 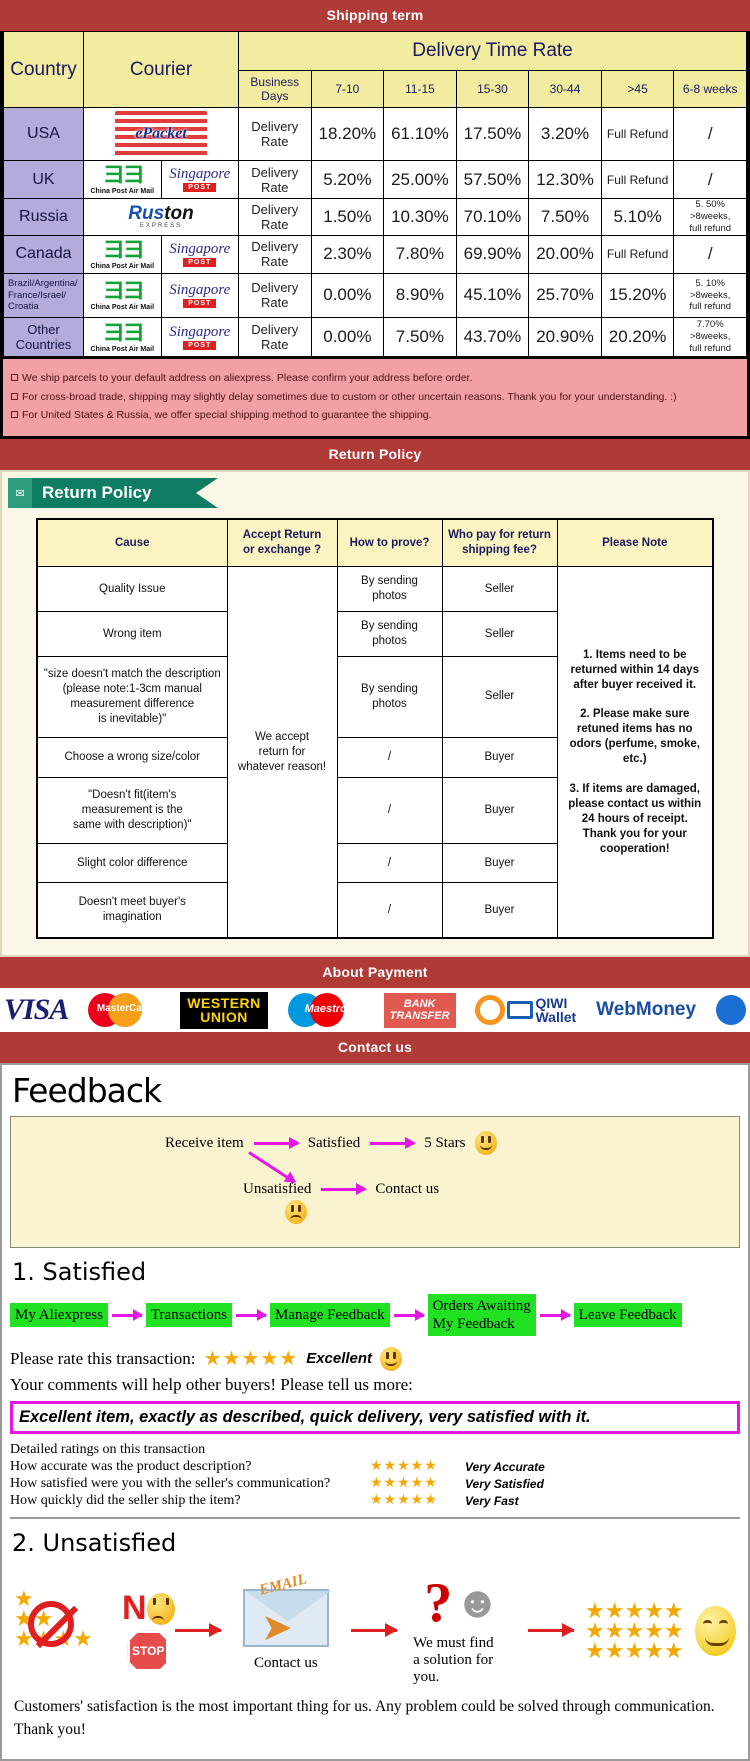 What do you see at coordinates (420, 89) in the screenshot?
I see `header-days-11-15: 11-15` at bounding box center [420, 89].